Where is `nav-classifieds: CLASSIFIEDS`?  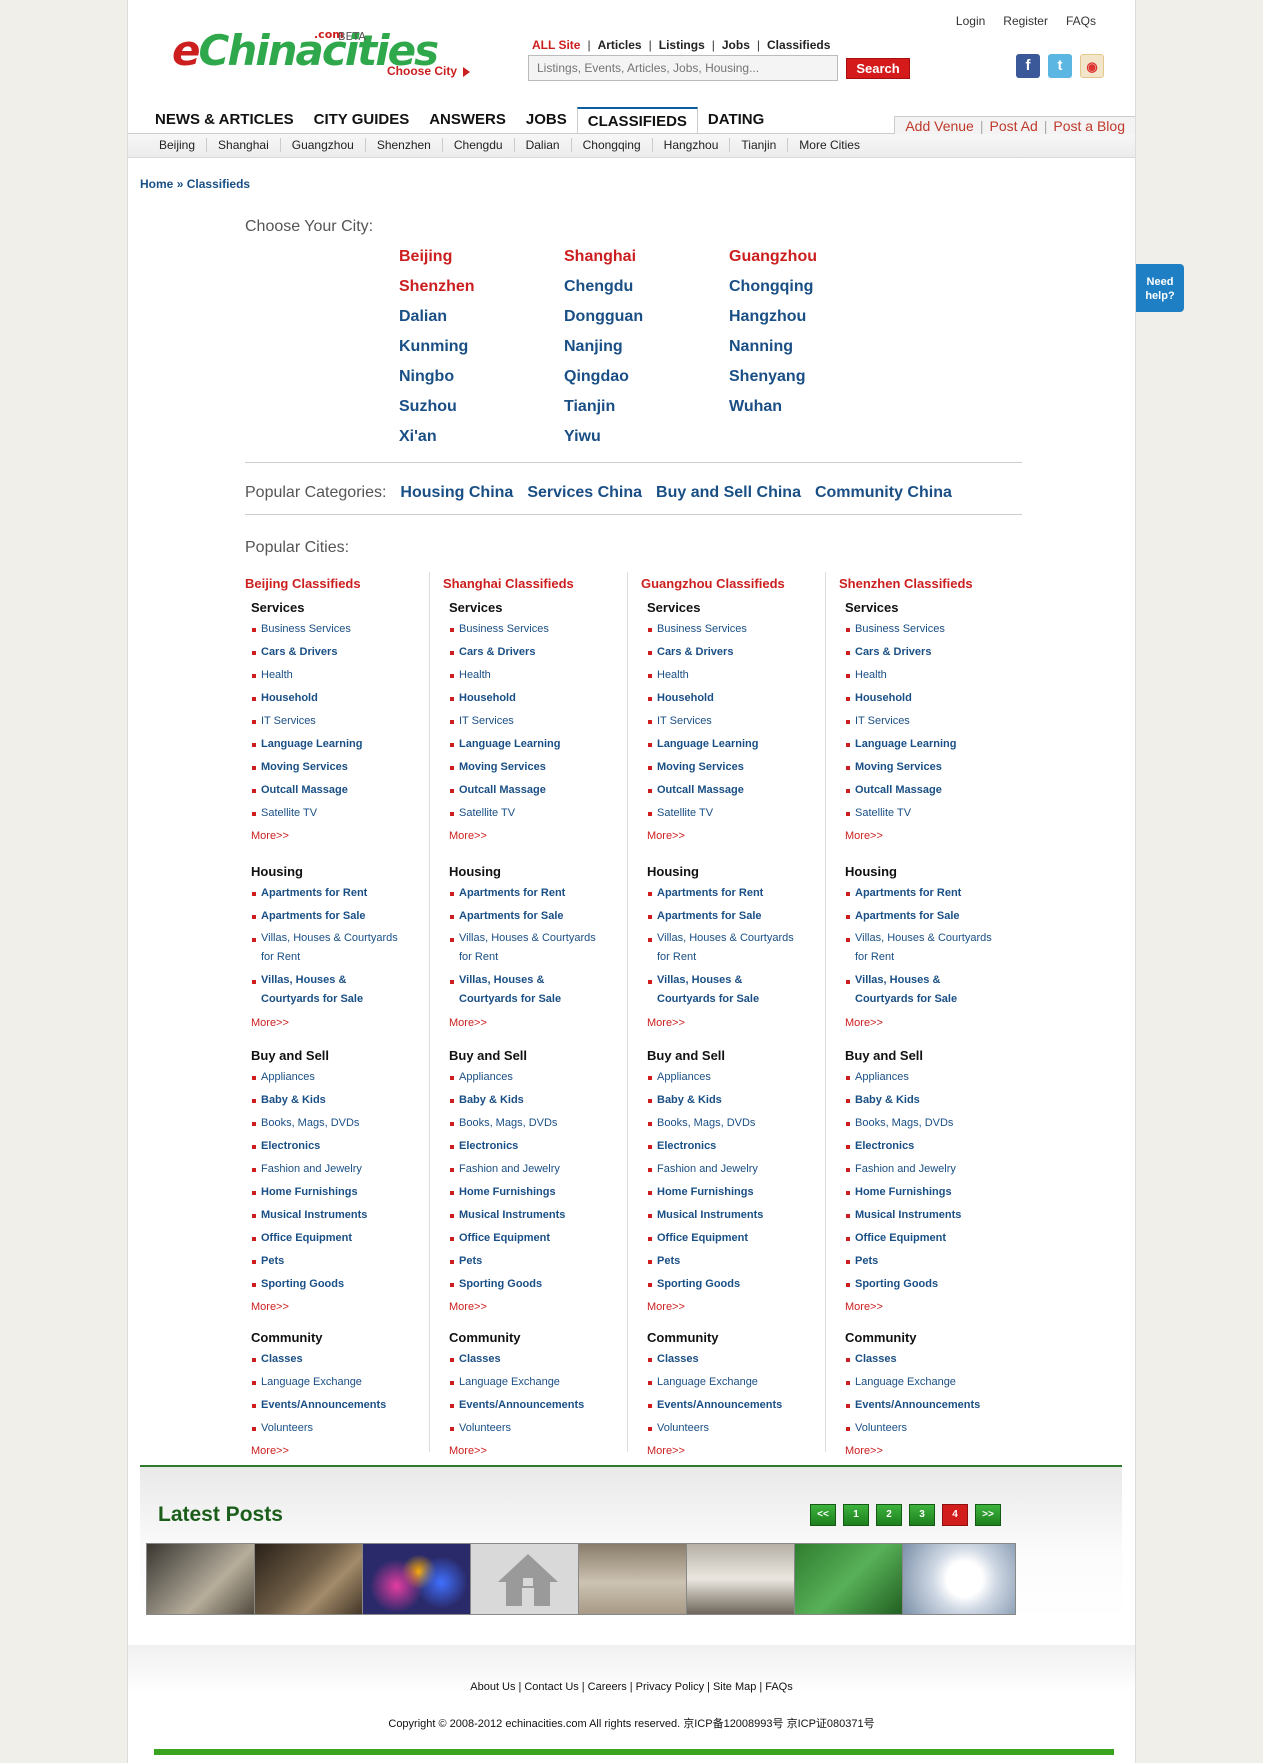 nav-classifieds: CLASSIFIEDS is located at coordinates (637, 120).